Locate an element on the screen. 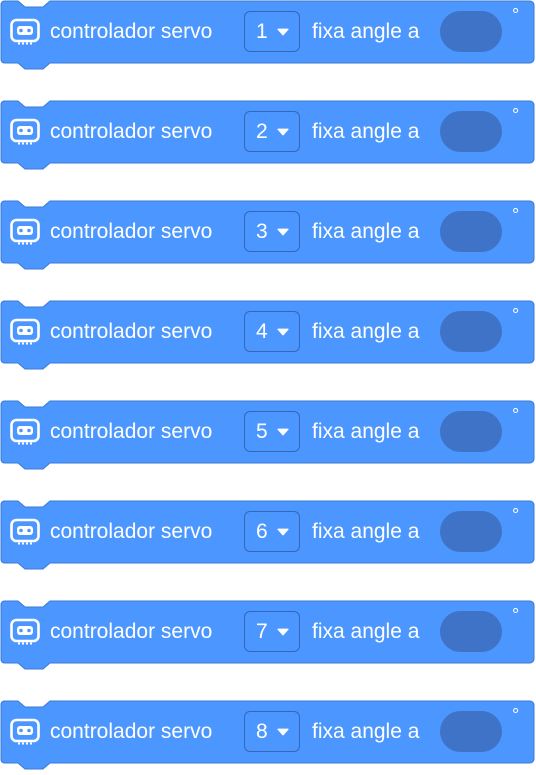  servo-number-dropdown: 5 is located at coordinates (272, 431).